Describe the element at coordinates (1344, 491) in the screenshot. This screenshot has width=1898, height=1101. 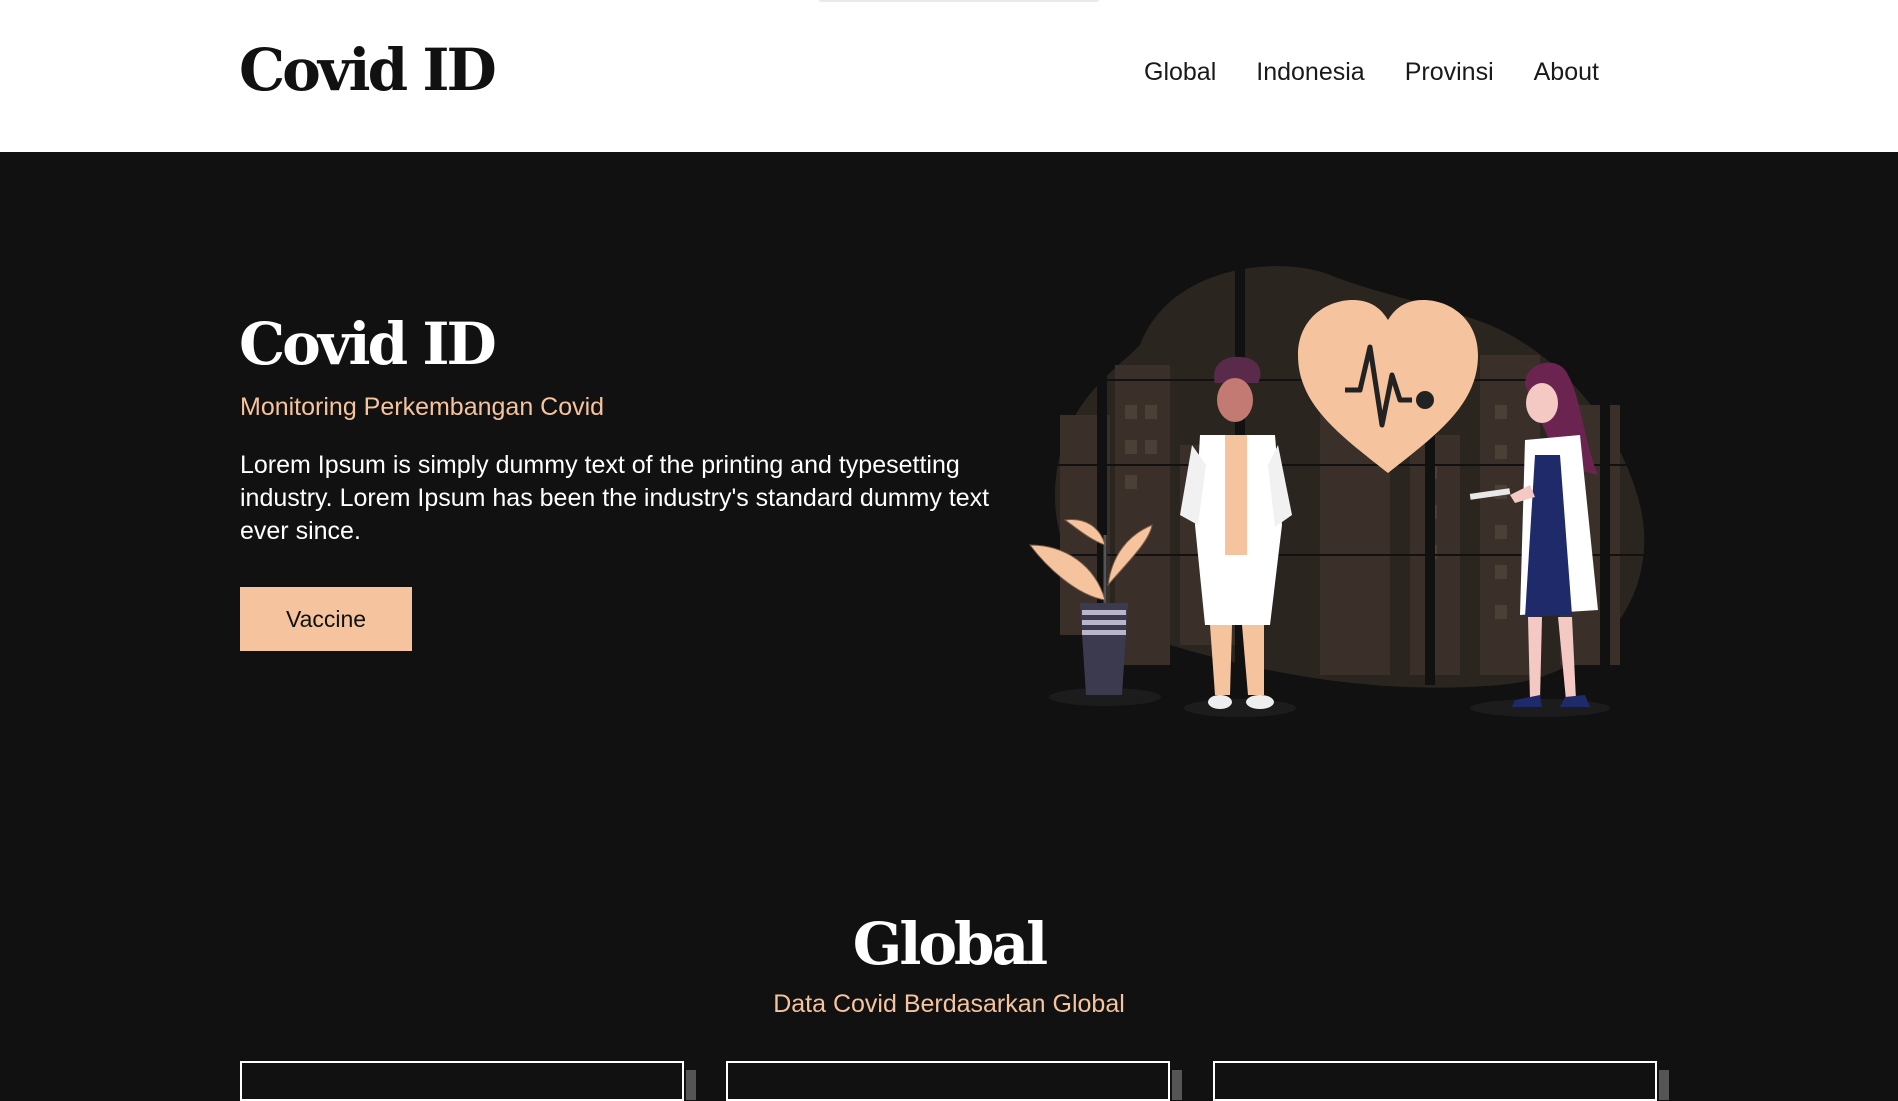
I see `doctors-illustration` at that location.